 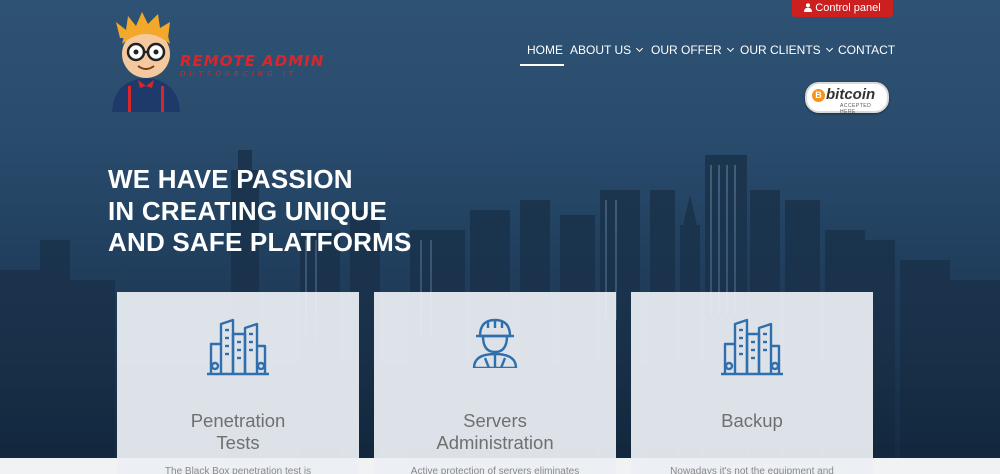 I want to click on card-title-line: Backup, so click(x=752, y=420).